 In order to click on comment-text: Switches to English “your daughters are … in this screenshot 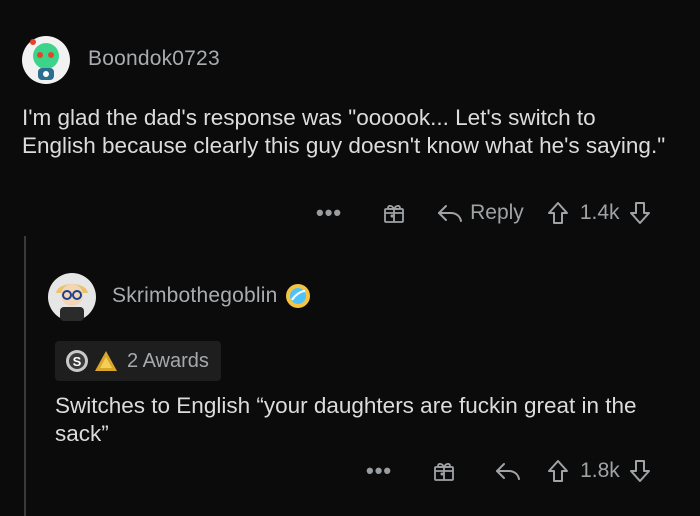, I will do `click(346, 419)`.